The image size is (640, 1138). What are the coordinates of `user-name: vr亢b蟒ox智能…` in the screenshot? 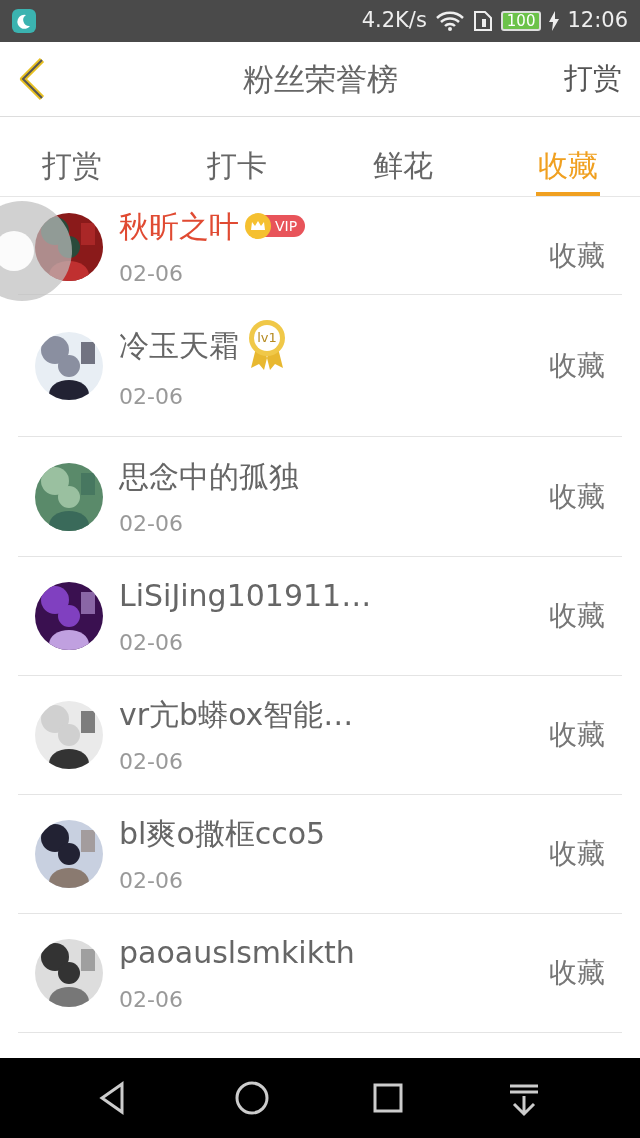 It's located at (236, 715).